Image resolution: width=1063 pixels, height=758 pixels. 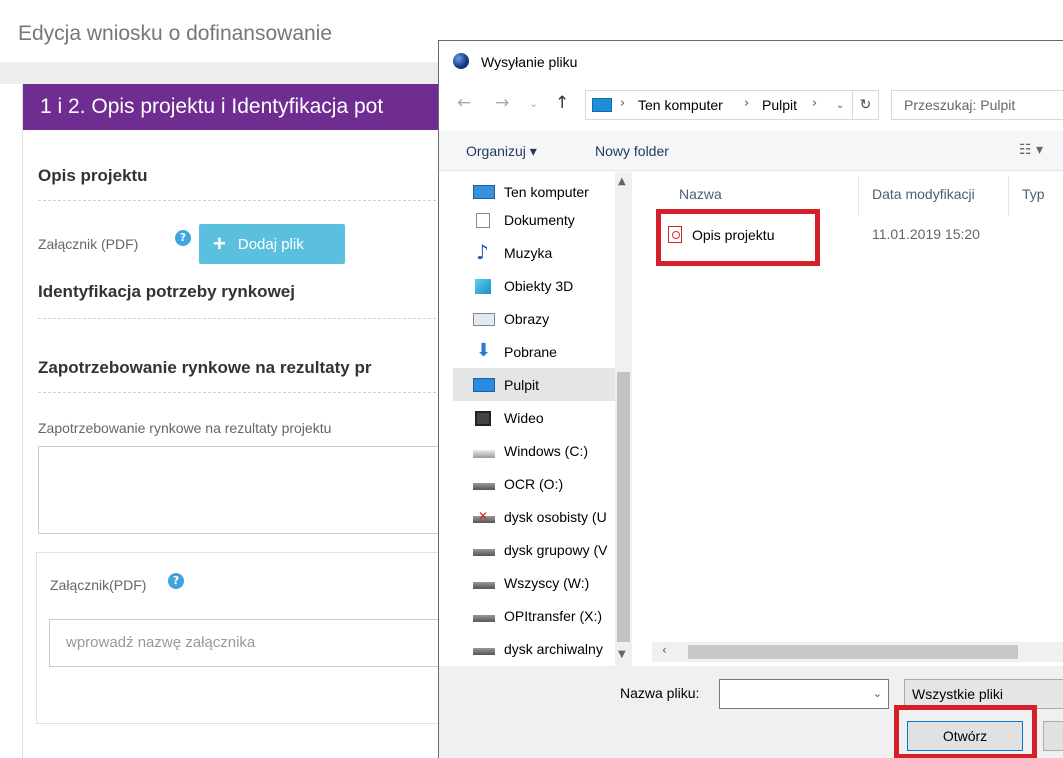 I want to click on nav-item-label: Obrazy, so click(x=527, y=318).